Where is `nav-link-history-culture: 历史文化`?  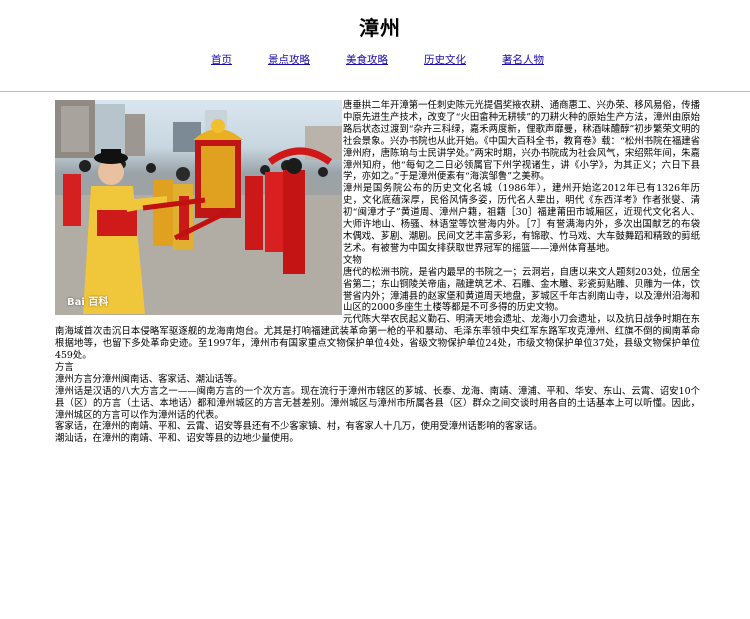
nav-link-history-culture: 历史文化 is located at coordinates (445, 59).